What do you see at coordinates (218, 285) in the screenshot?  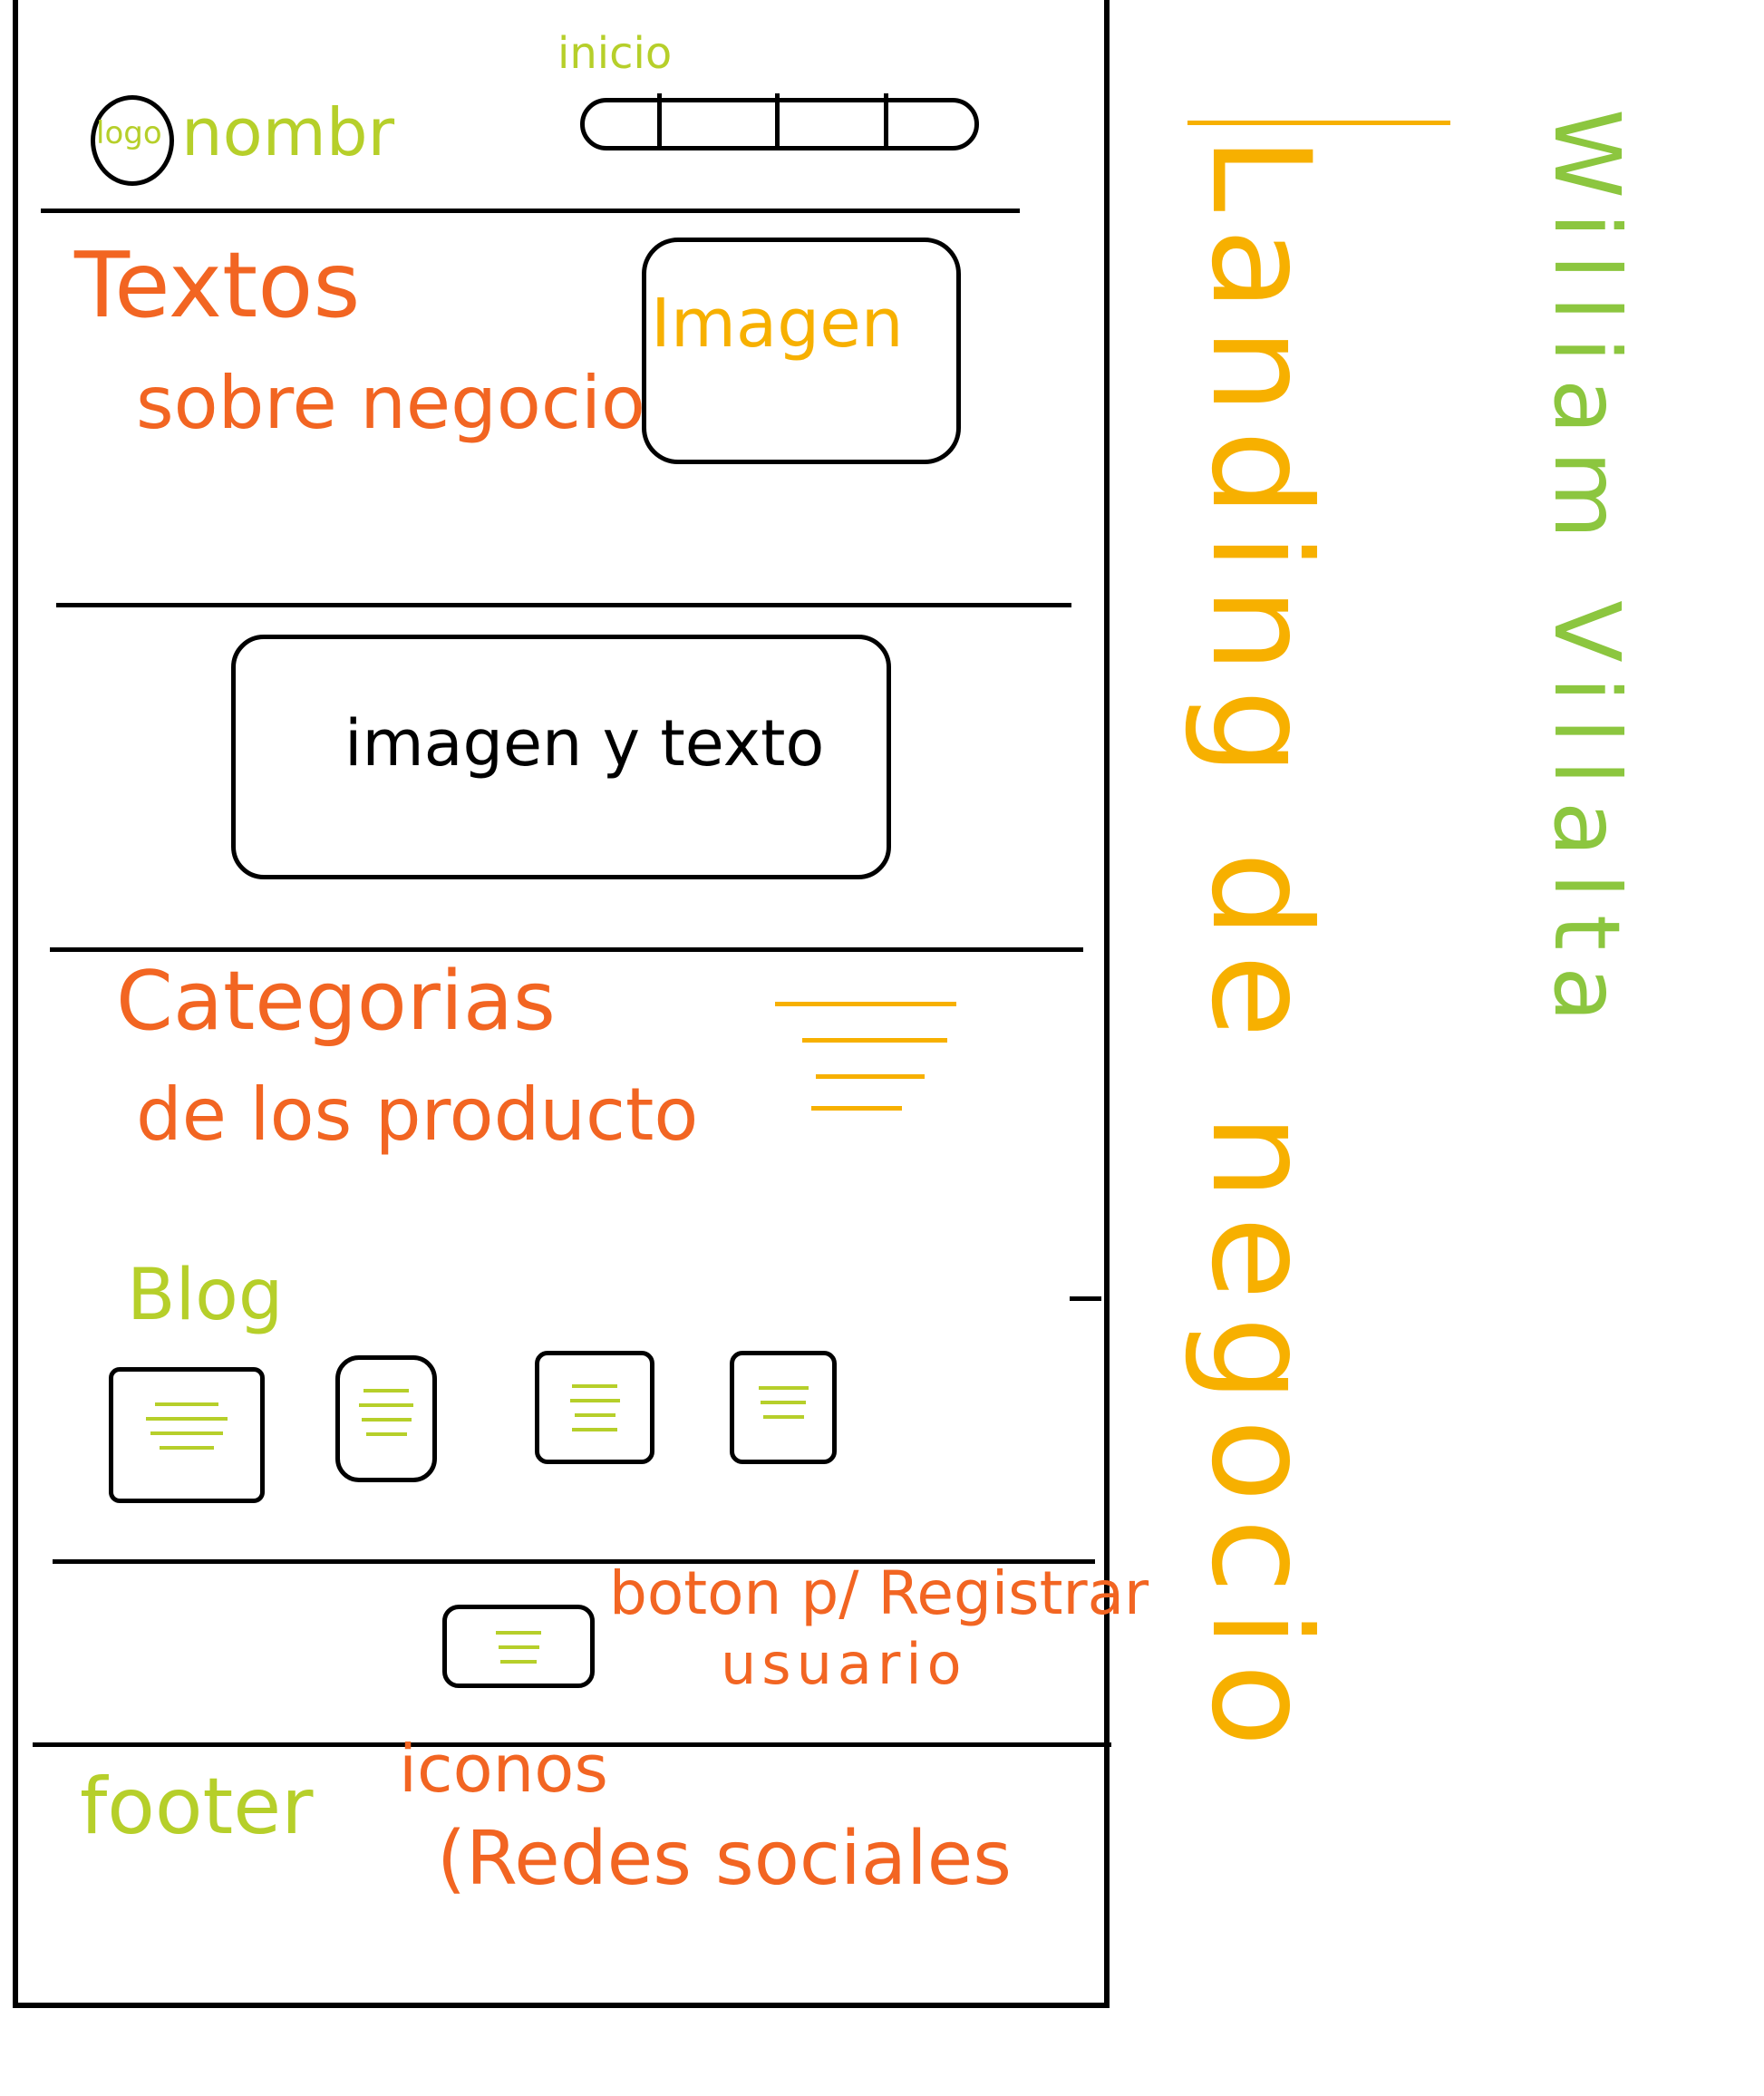 I see `hero-text-label-line1: Textos` at bounding box center [218, 285].